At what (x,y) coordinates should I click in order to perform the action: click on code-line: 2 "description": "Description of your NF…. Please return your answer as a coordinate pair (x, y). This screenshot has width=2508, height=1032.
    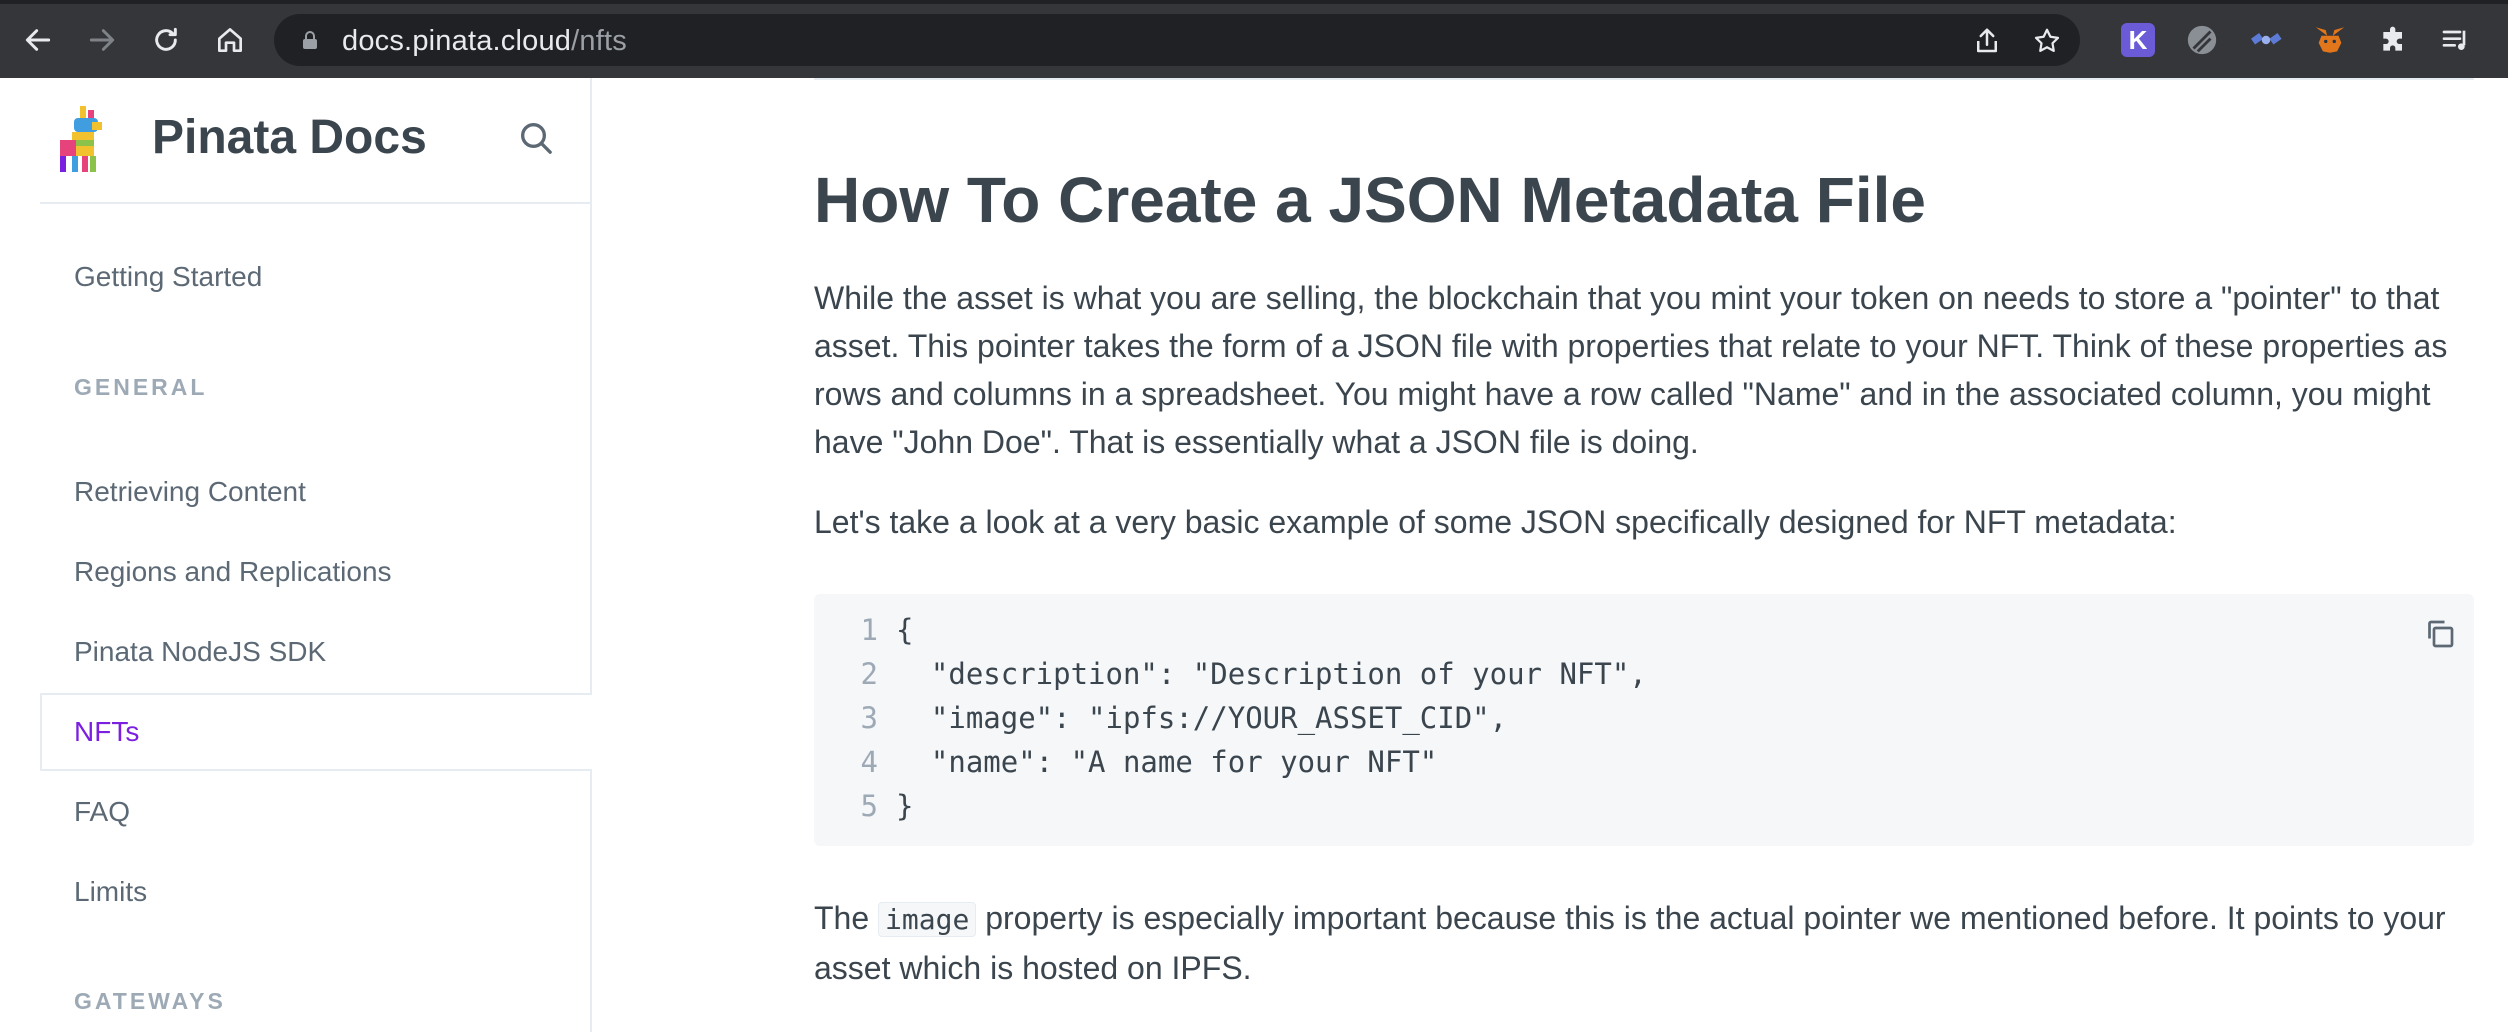
    Looking at the image, I should click on (1230, 674).